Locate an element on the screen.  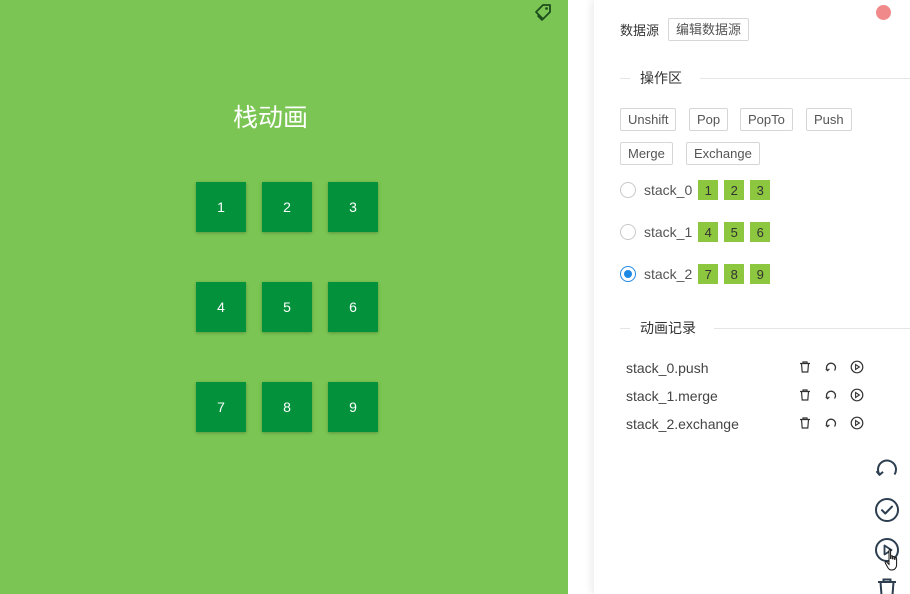
stack-chip: 1 is located at coordinates (708, 190).